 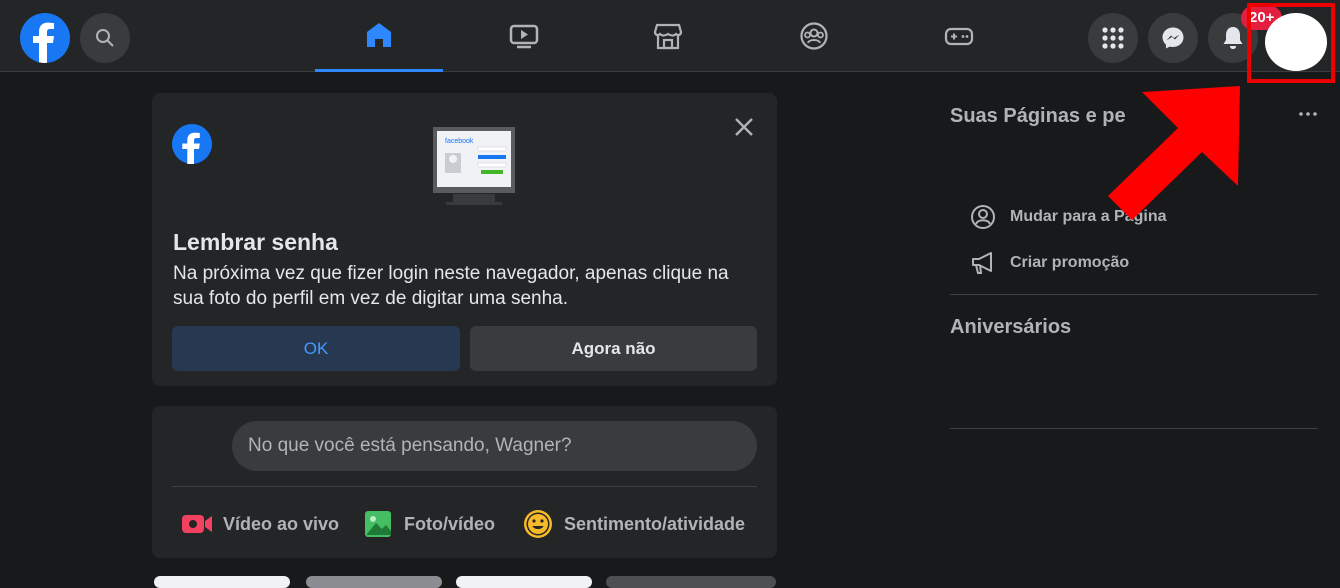 I want to click on top-navigation-bar: 20+, so click(x=670, y=41).